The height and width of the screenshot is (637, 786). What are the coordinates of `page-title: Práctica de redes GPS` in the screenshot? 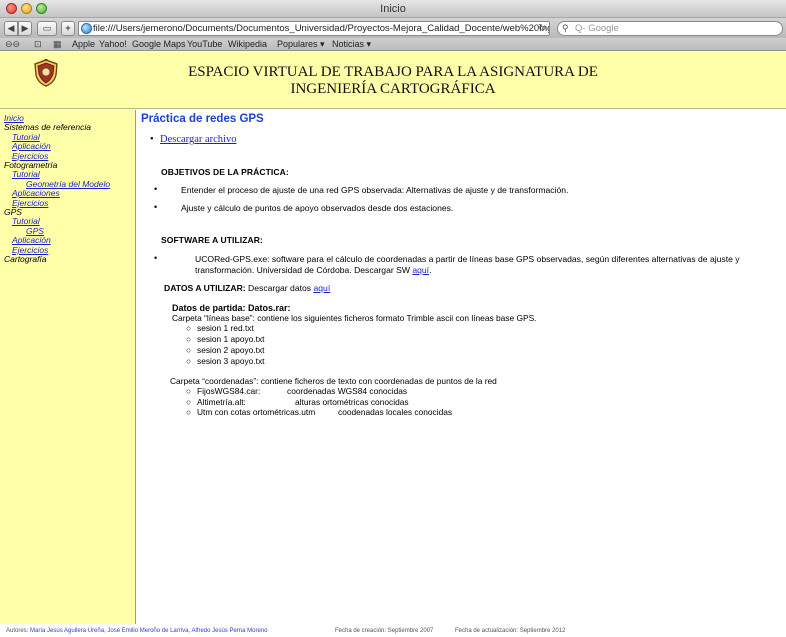 It's located at (202, 119).